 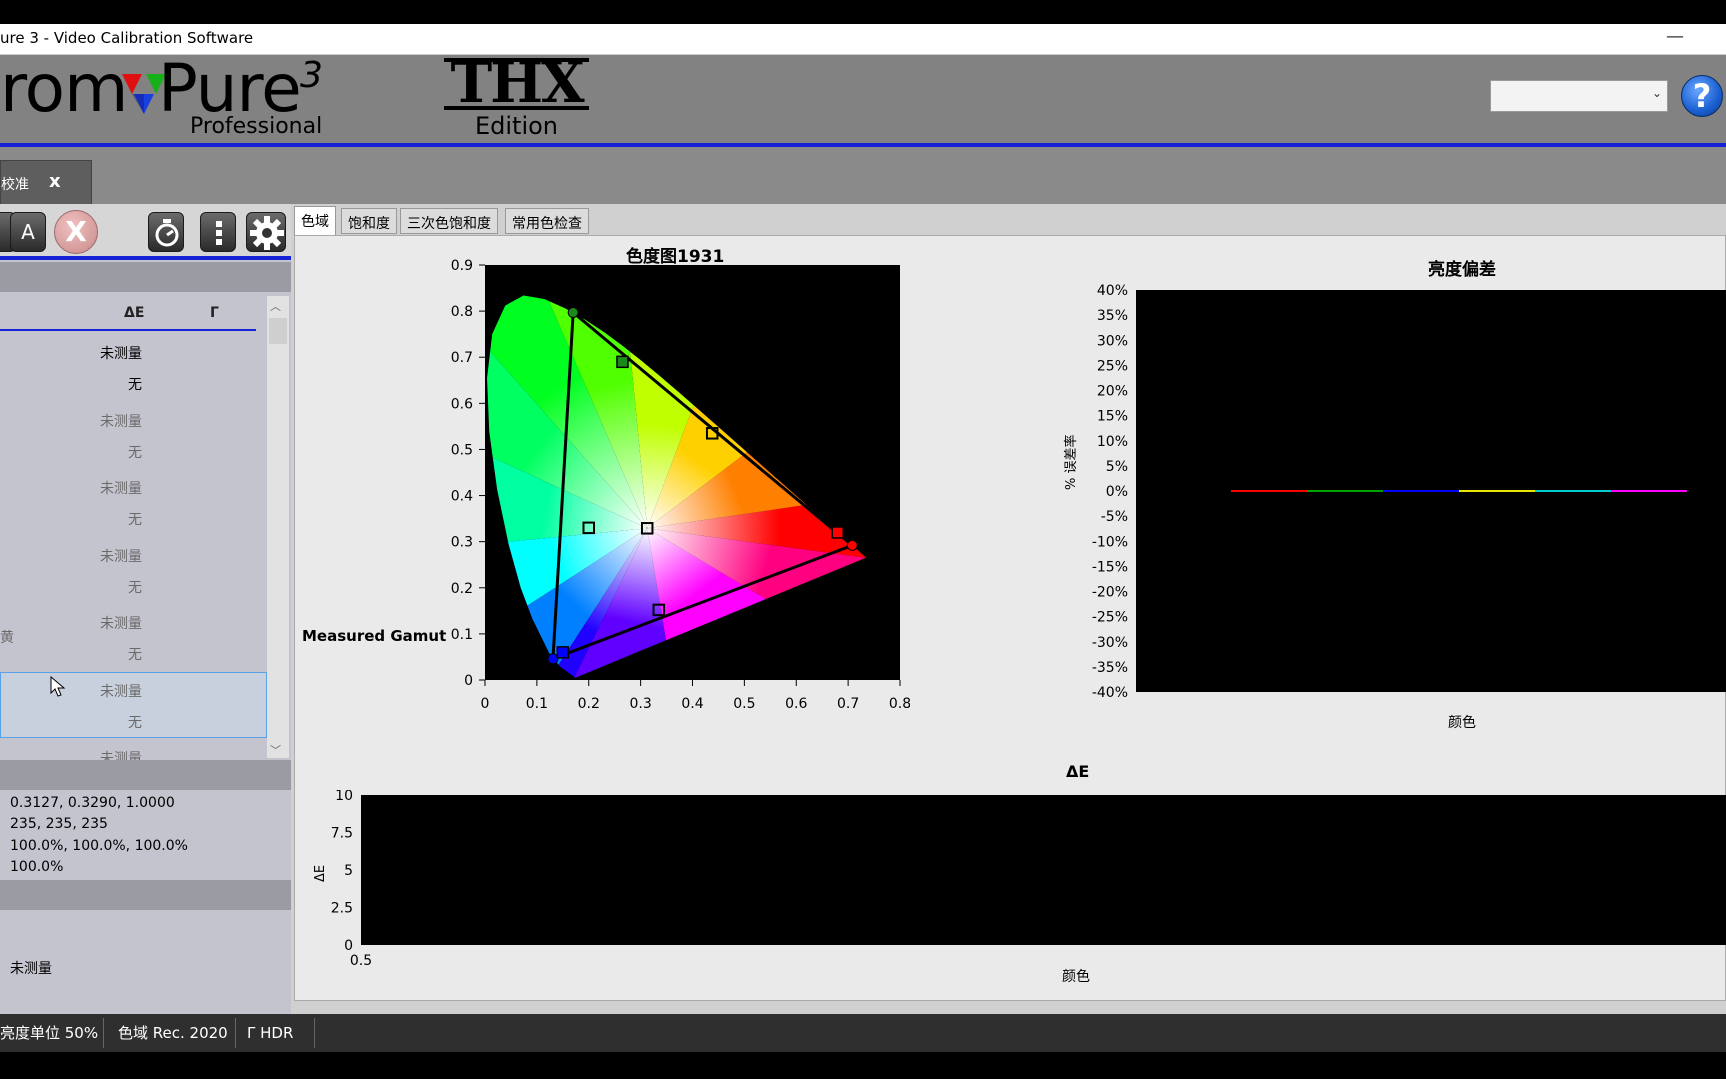 I want to click on help-button: ?, so click(x=1702, y=96).